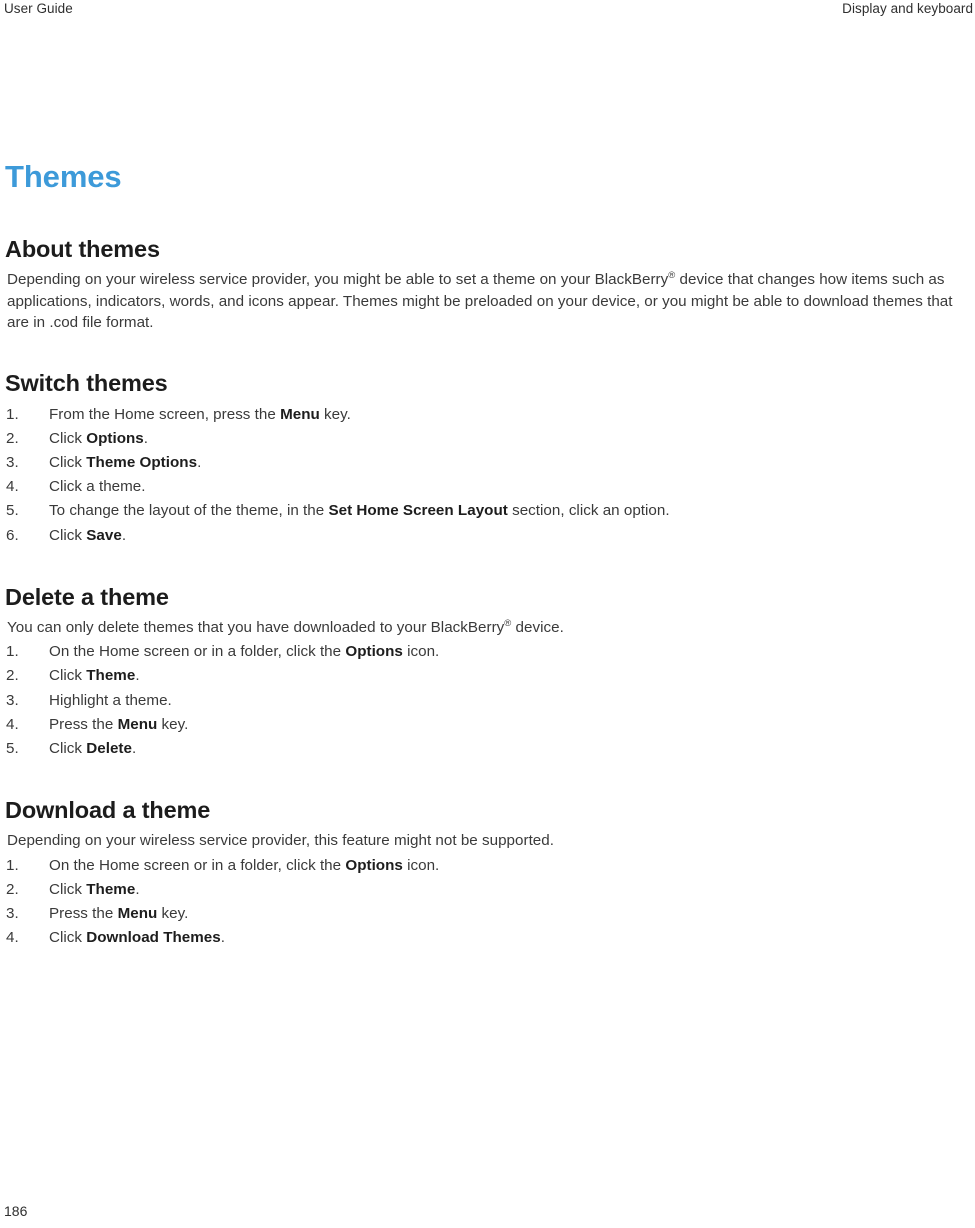 The width and height of the screenshot is (975, 1228). Describe the element at coordinates (108, 810) in the screenshot. I see `section-heading: Download a theme` at that location.